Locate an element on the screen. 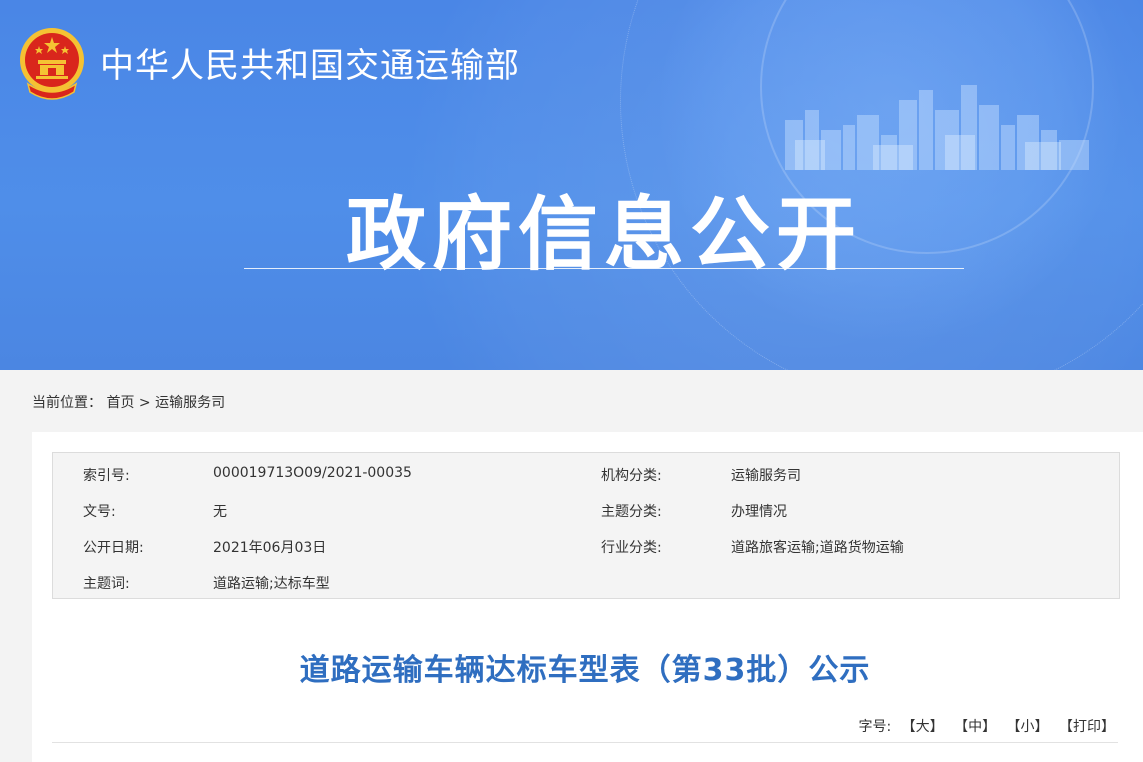 The image size is (1143, 762). ministry-title: 中华人民共和国交通运输部 is located at coordinates (310, 62).